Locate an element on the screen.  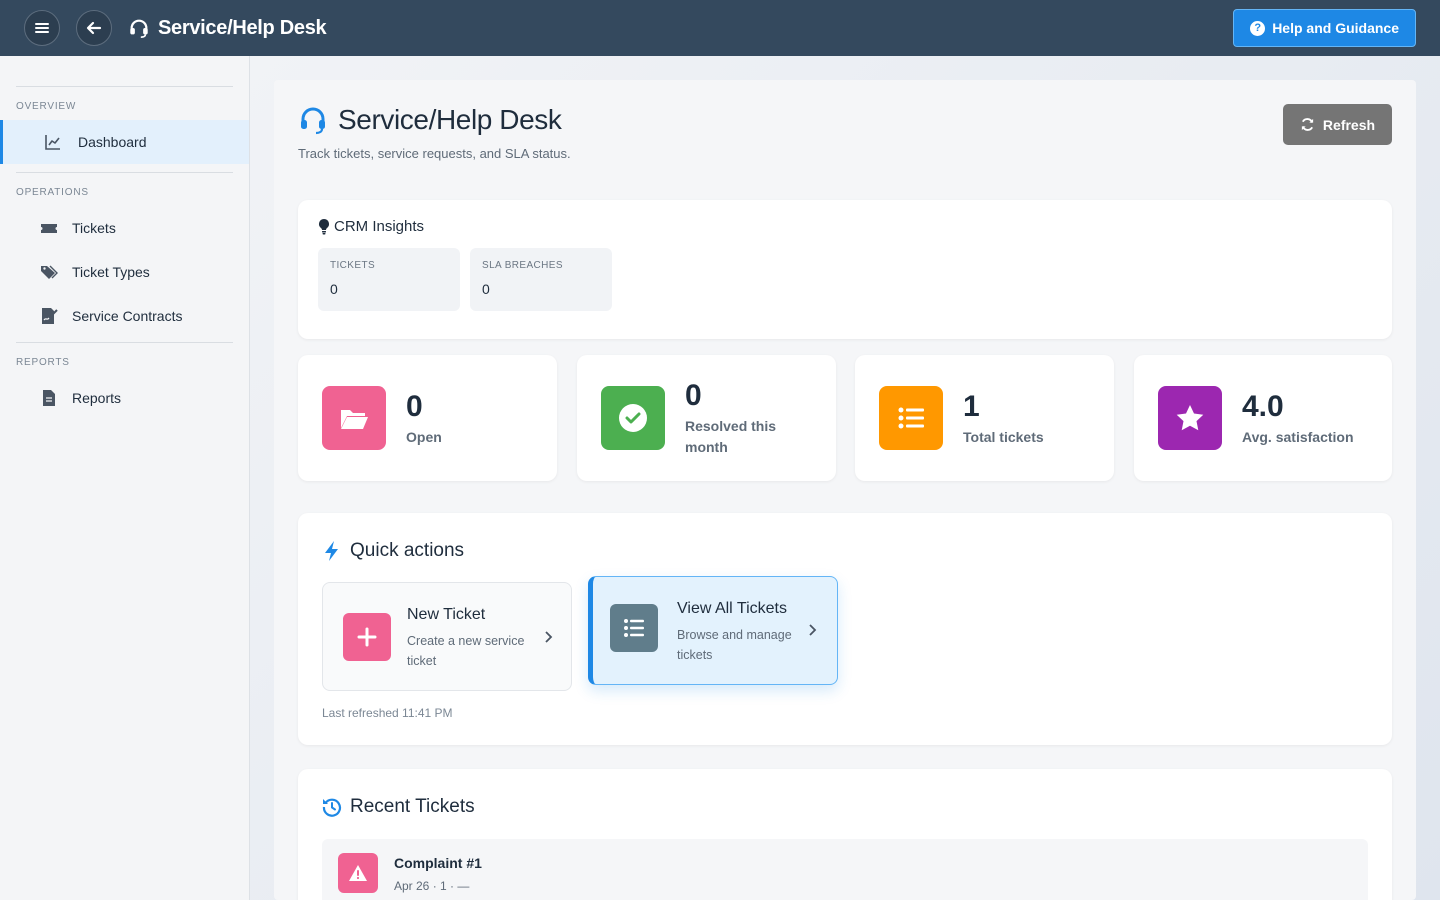
warning-icon is located at coordinates (358, 873).